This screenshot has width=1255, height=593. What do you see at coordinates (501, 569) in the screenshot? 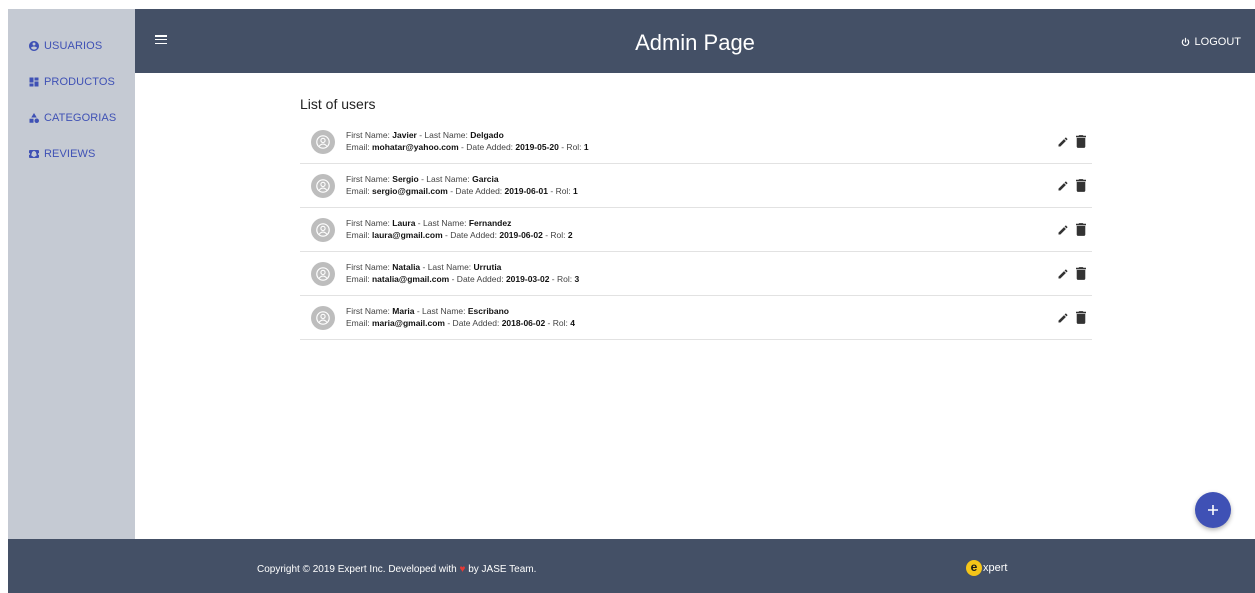
I see `copyright-after: by JASE Team.` at bounding box center [501, 569].